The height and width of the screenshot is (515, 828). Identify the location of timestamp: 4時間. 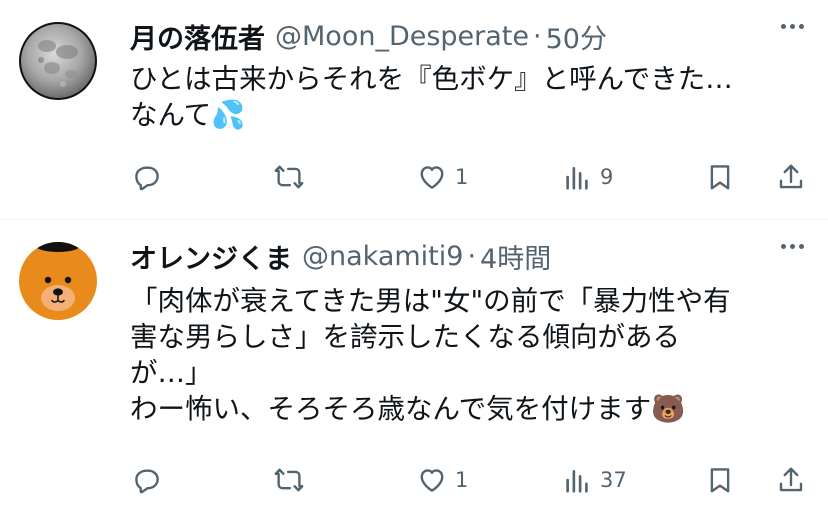
(515, 256).